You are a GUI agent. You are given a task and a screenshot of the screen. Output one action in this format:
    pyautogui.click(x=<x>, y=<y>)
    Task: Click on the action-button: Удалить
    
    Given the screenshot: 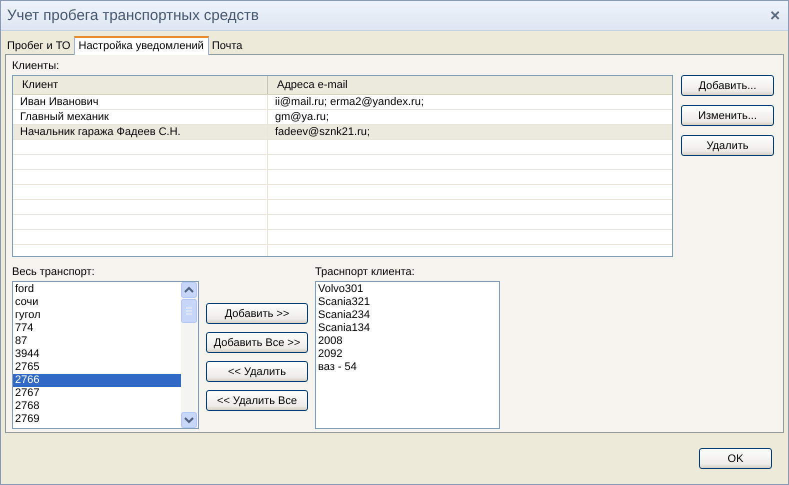 What is the action you would take?
    pyautogui.click(x=727, y=145)
    